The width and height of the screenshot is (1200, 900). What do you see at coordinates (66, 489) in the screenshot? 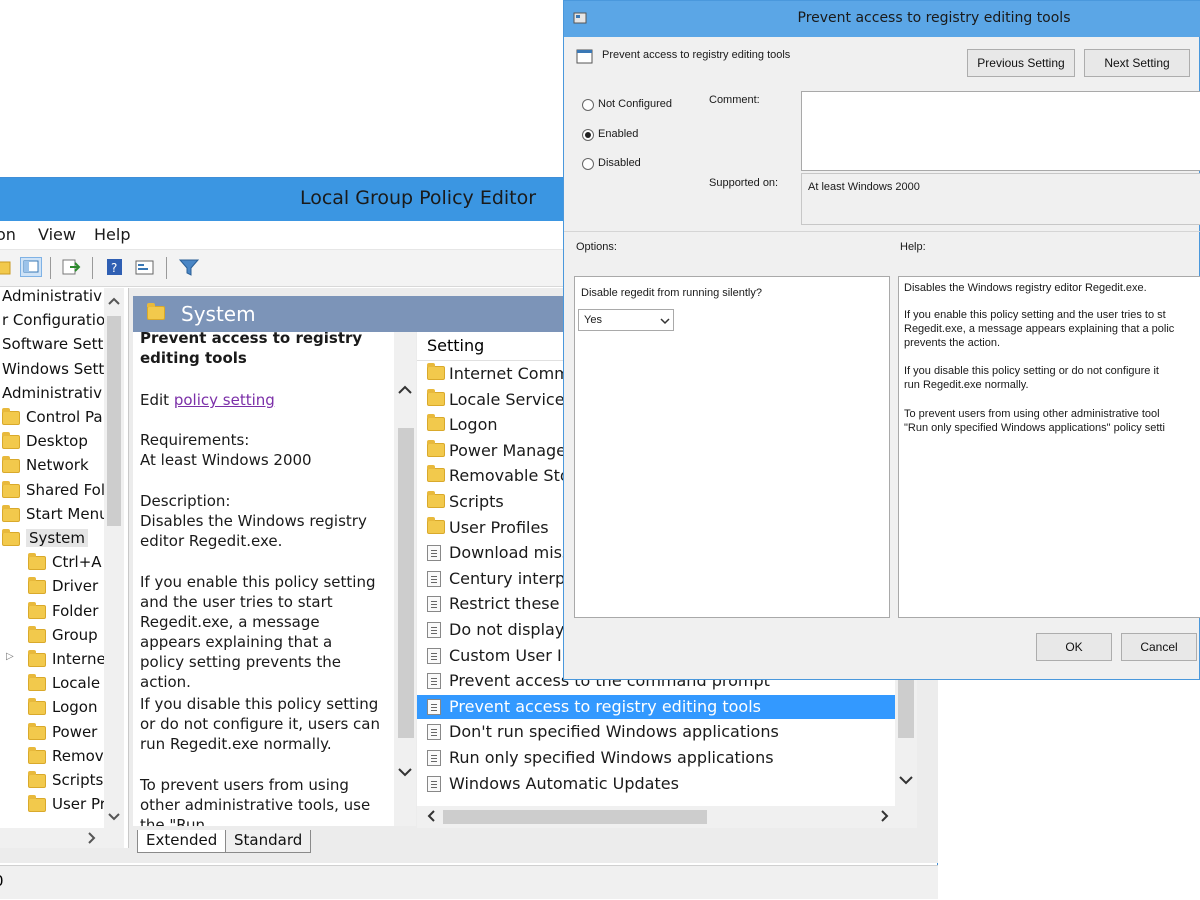
I see `tree-item-label: Shared Fol` at bounding box center [66, 489].